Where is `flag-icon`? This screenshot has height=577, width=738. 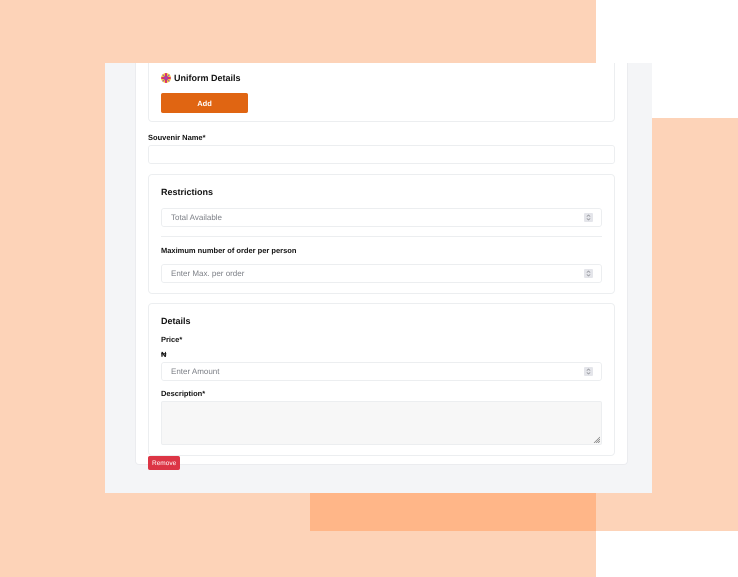 flag-icon is located at coordinates (166, 78).